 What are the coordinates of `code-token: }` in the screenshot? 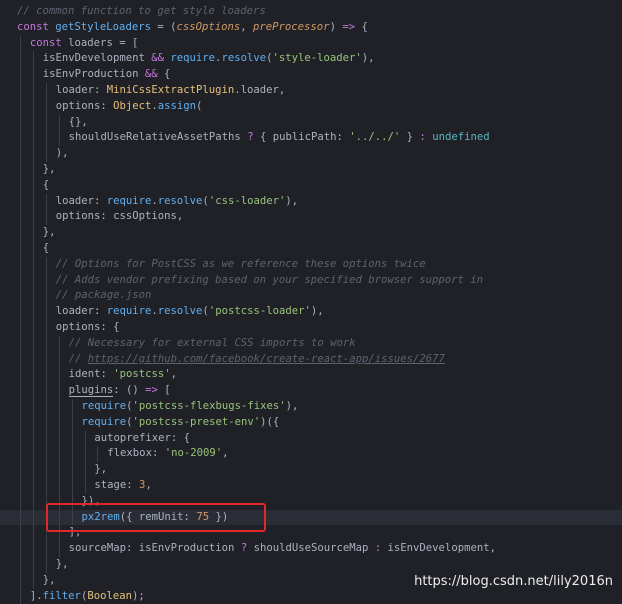 It's located at (410, 137).